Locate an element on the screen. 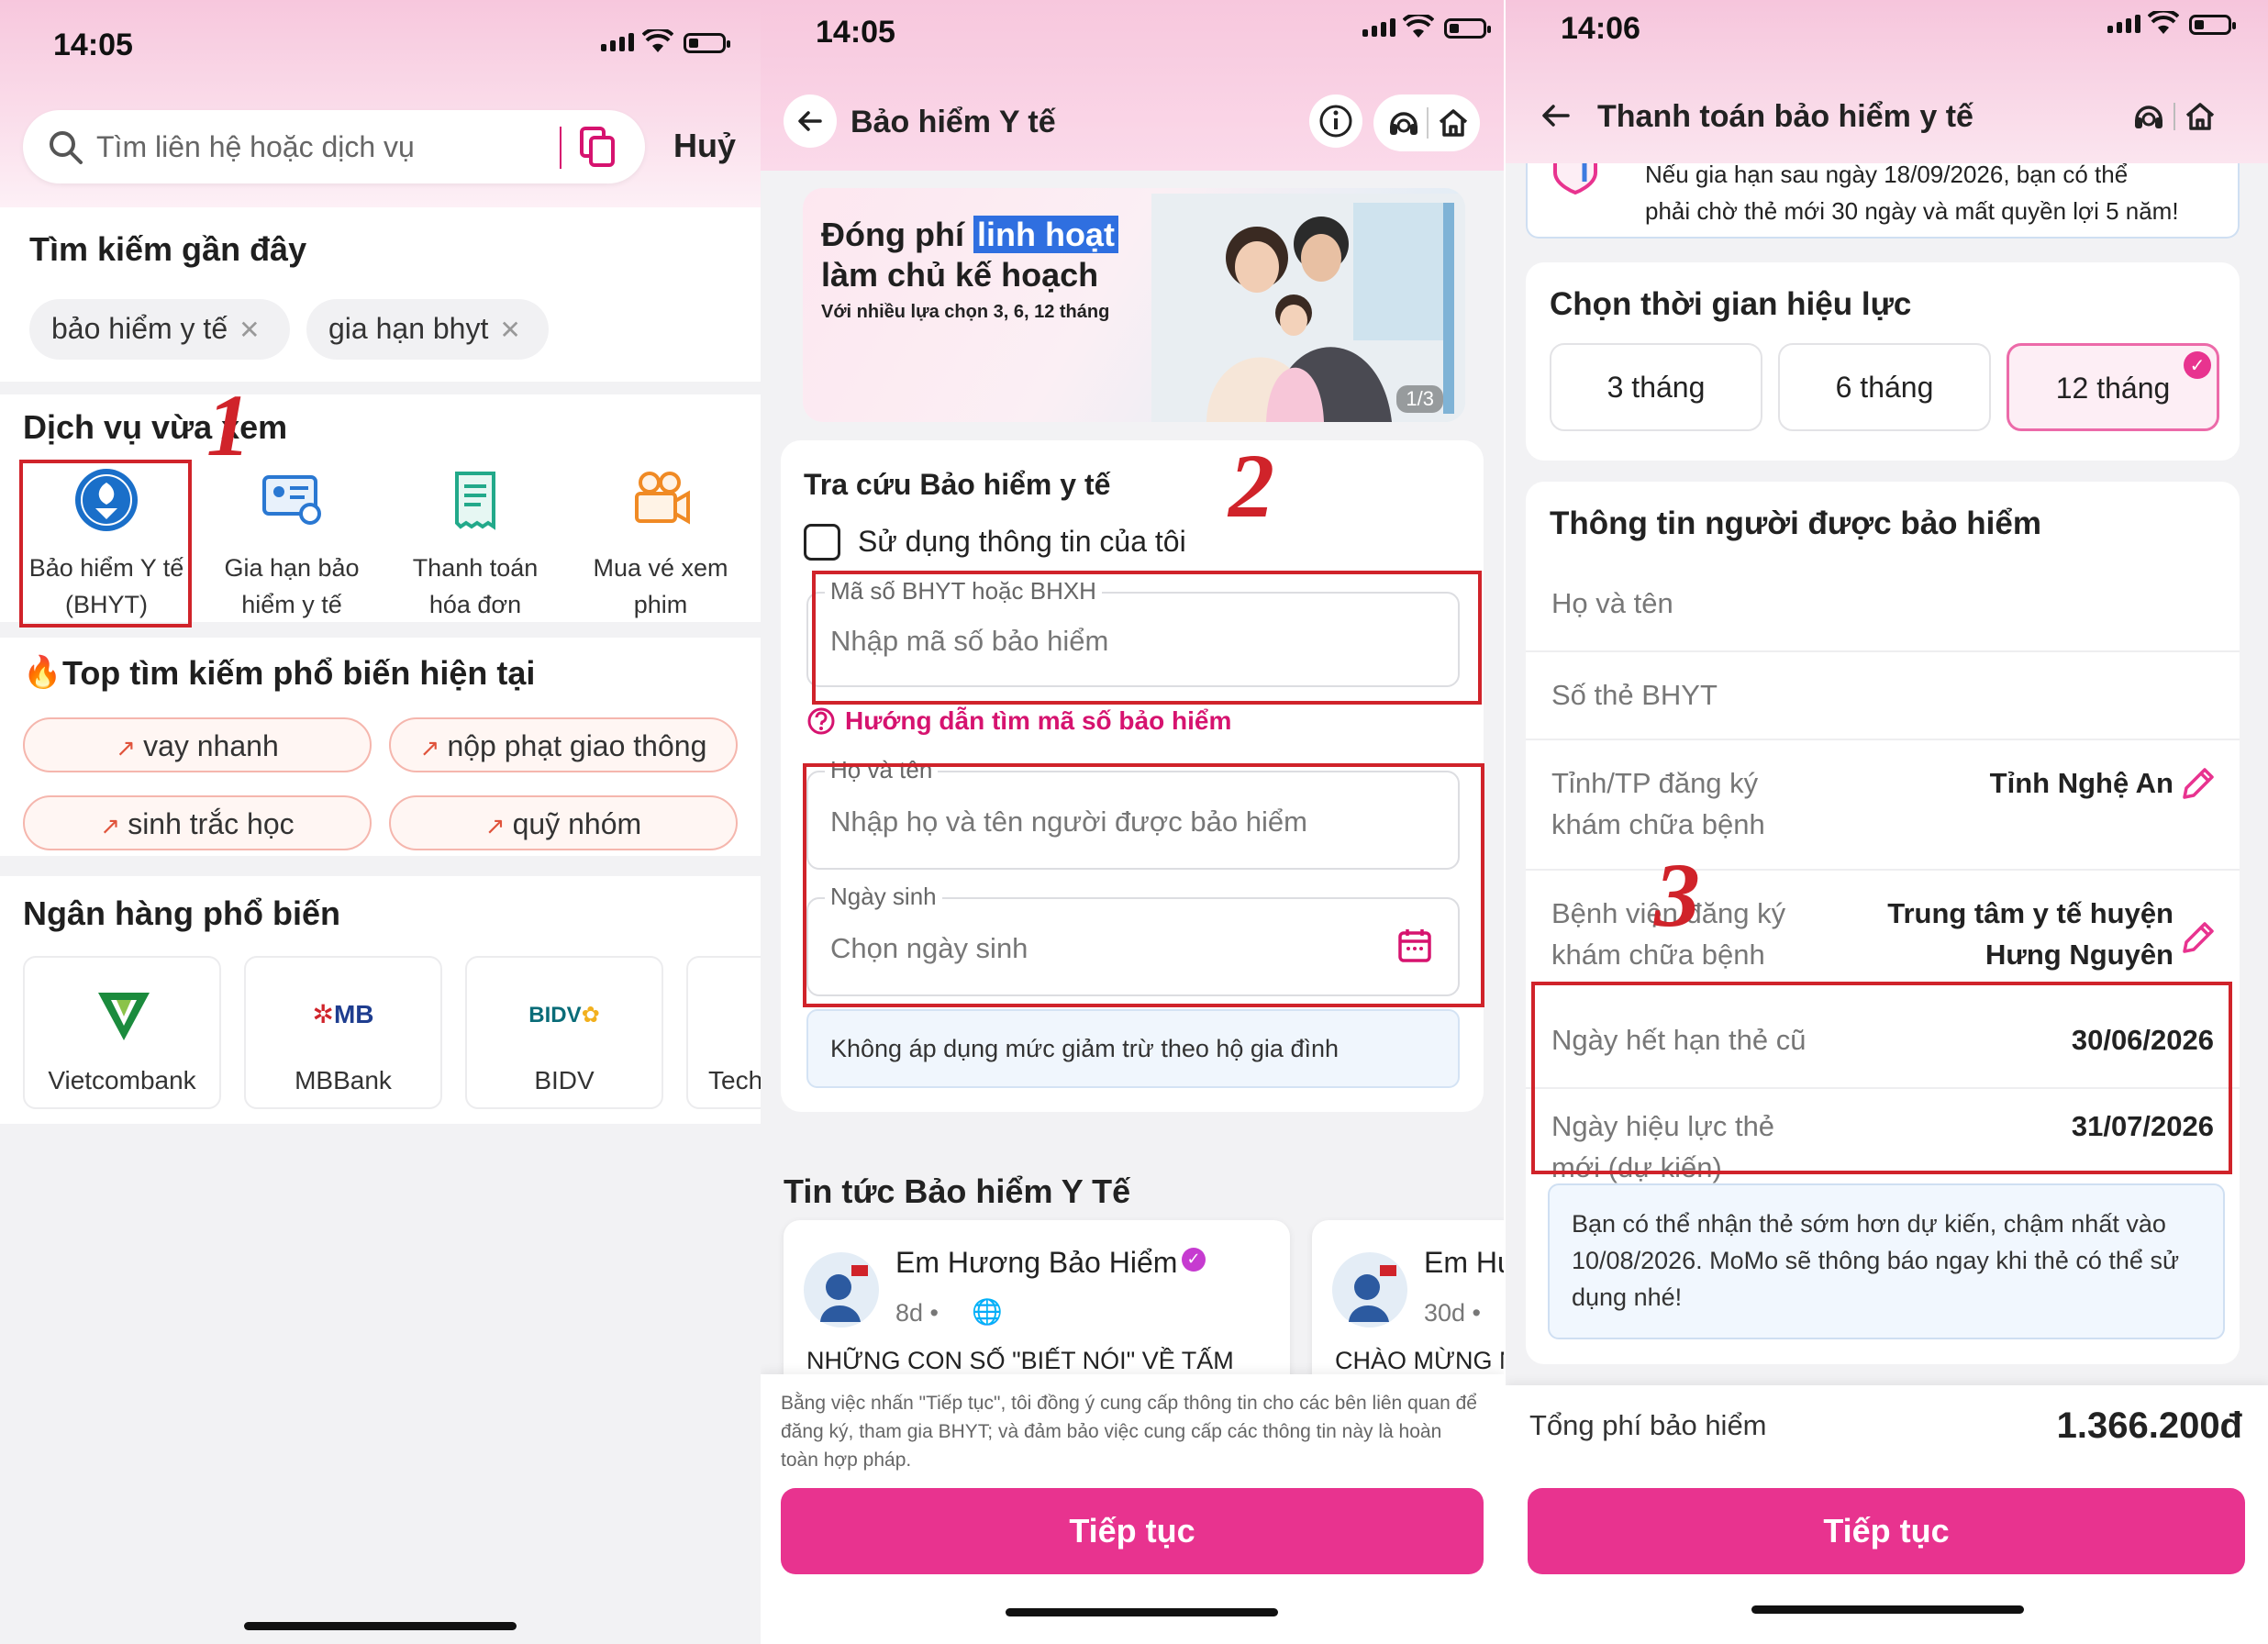 This screenshot has height=1644, width=2268. news-age: 8d • is located at coordinates (917, 1313).